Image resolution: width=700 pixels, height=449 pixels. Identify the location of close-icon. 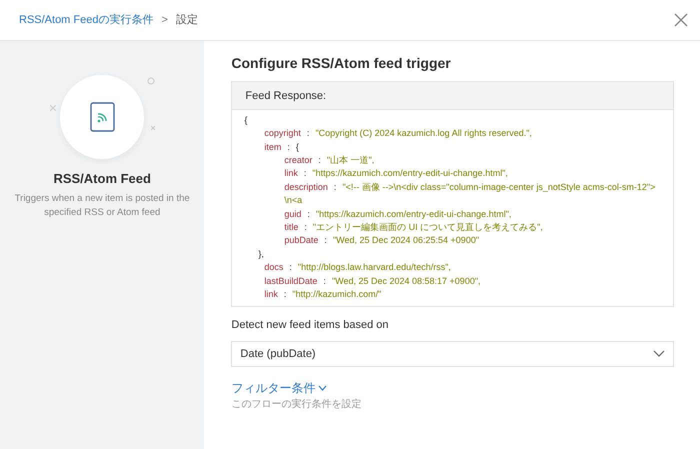
(681, 20).